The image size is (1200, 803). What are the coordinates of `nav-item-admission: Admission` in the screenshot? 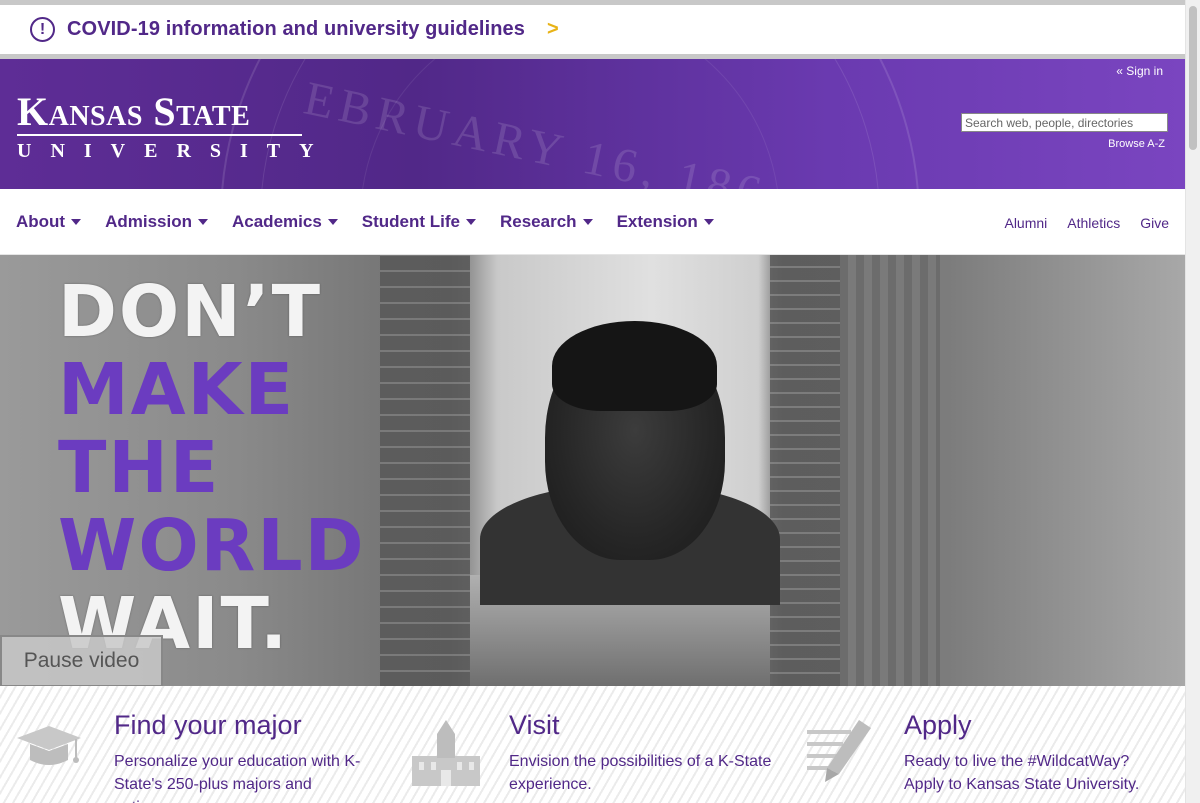 It's located at (156, 222).